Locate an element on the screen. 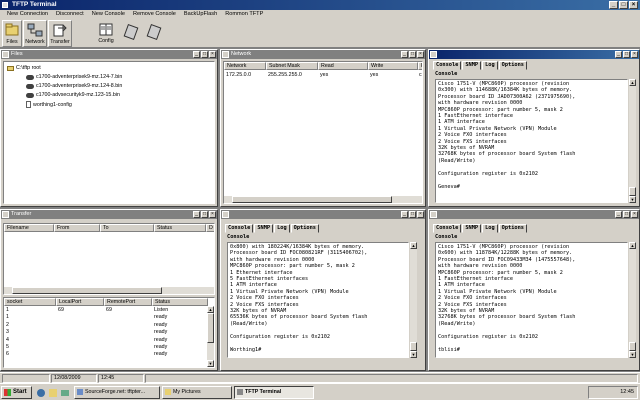 Image resolution: width=640 pixels, height=400 pixels. tray-clock: 12:45 is located at coordinates (627, 392).